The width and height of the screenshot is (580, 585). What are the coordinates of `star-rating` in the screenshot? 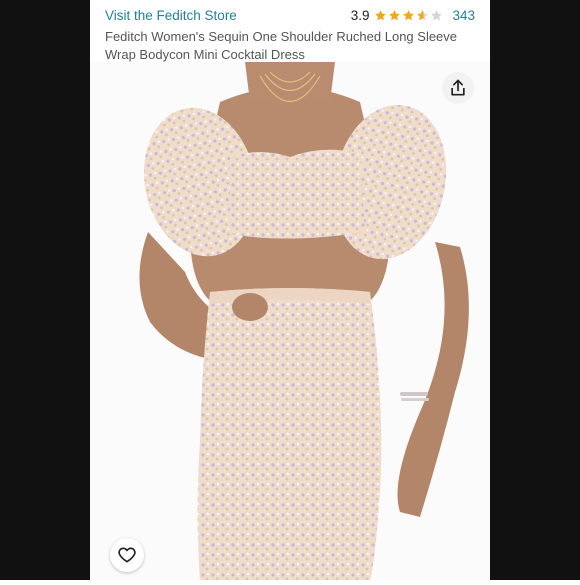 It's located at (408, 15).